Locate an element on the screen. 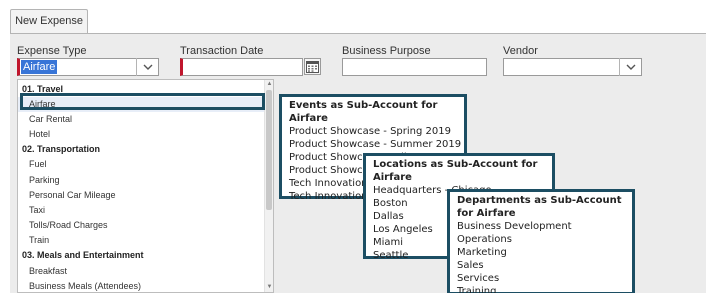 Image resolution: width=706 pixels, height=293 pixels. option-taxi: Taxi is located at coordinates (141, 210).